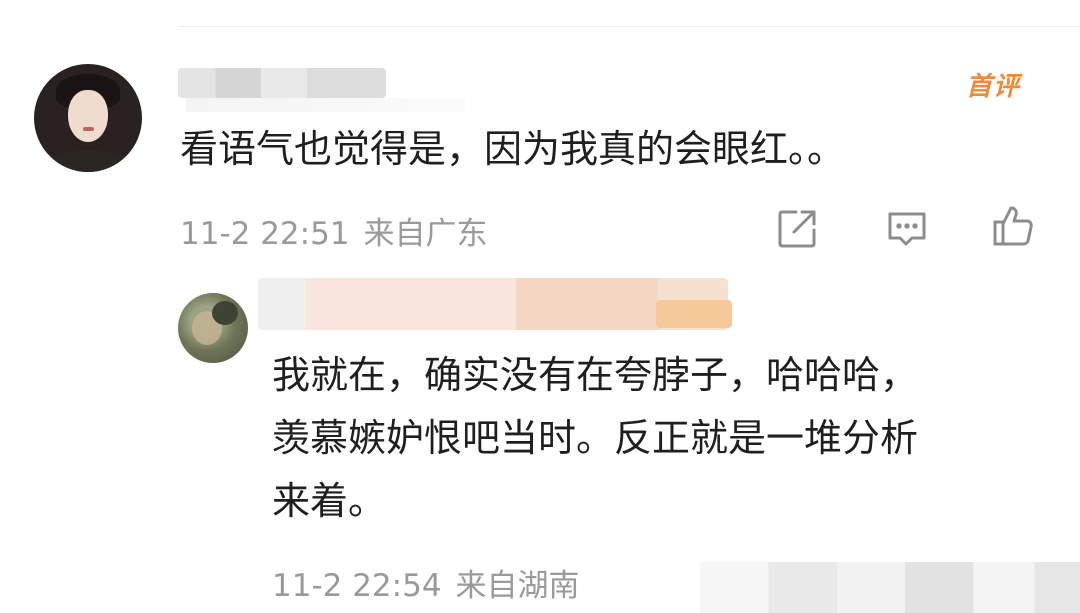 This screenshot has width=1080, height=613. I want to click on username-blurred, so click(282, 83).